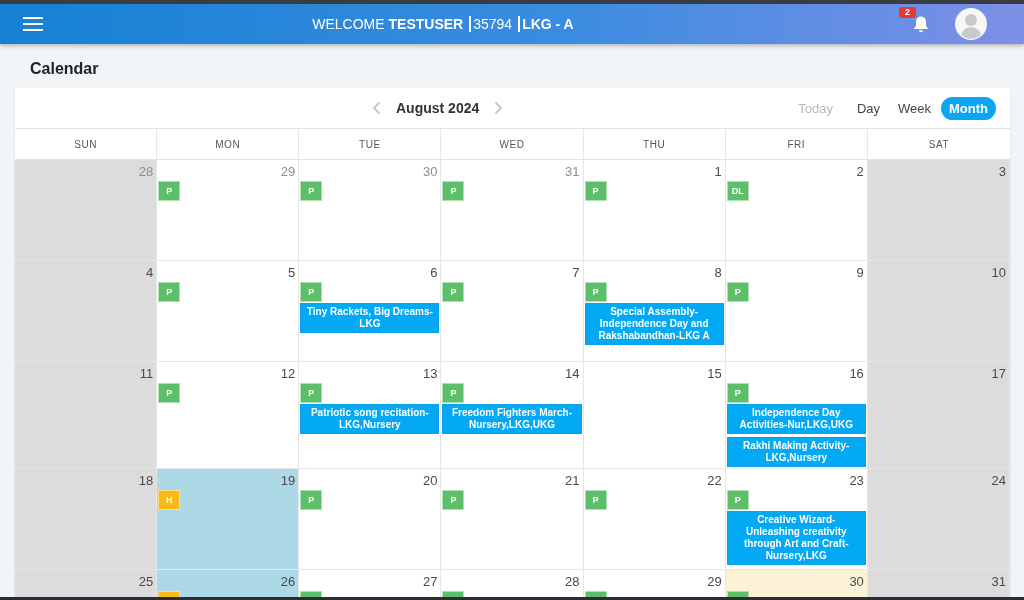  What do you see at coordinates (938, 415) in the screenshot?
I see `day-cell: 17` at bounding box center [938, 415].